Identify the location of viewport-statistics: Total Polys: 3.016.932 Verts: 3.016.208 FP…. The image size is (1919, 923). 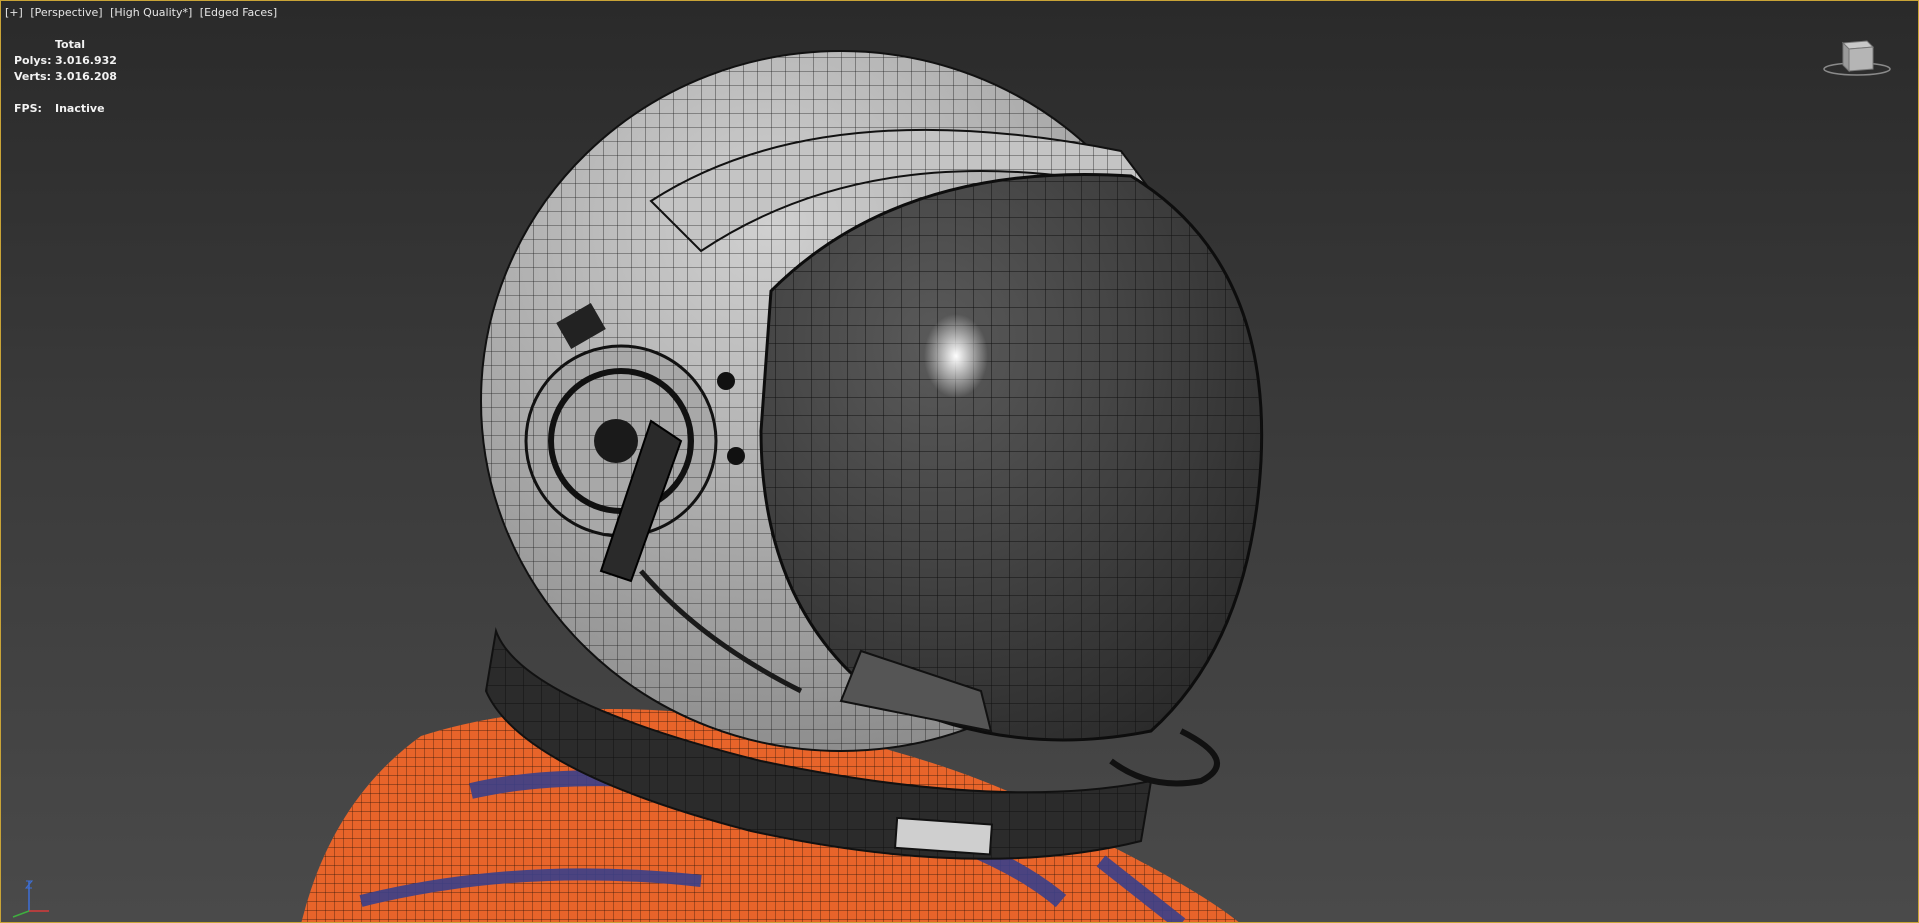
(65, 77).